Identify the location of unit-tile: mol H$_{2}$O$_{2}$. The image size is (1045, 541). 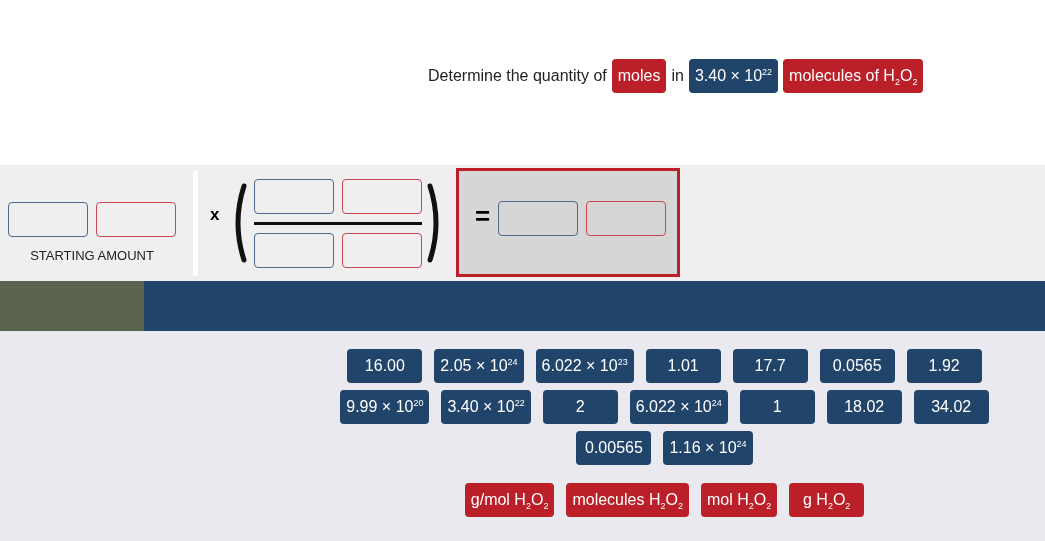
(739, 500).